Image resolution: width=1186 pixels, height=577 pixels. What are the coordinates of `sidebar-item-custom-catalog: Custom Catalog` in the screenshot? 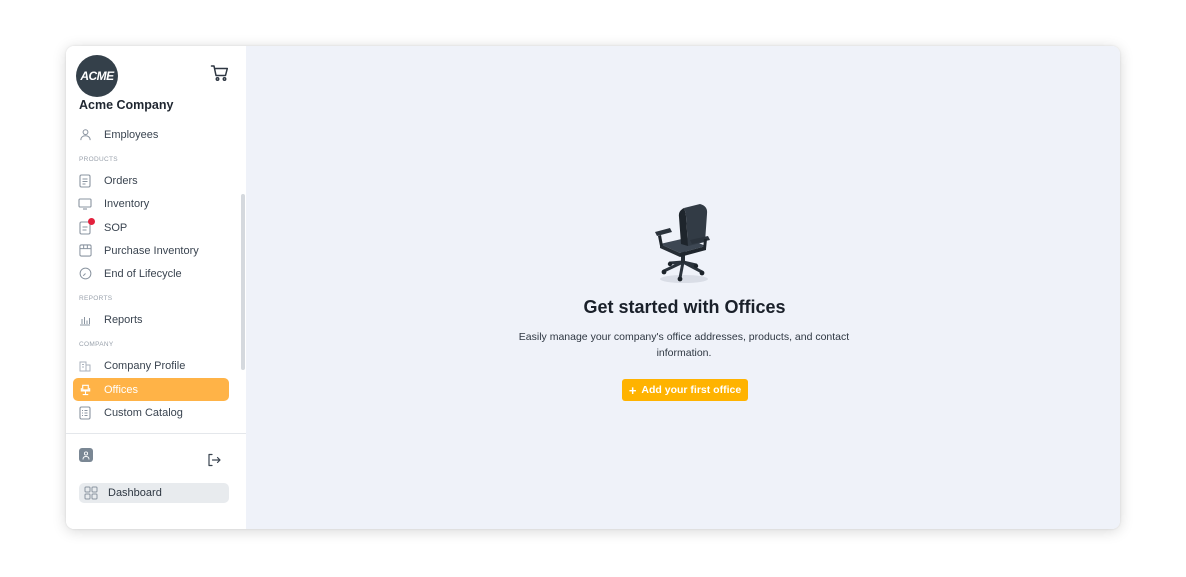 It's located at (151, 412).